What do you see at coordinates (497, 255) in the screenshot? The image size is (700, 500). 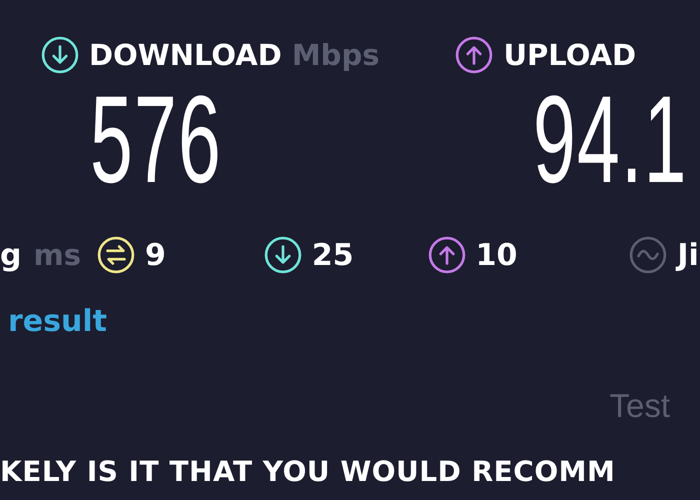 I see `latency-value: 10` at bounding box center [497, 255].